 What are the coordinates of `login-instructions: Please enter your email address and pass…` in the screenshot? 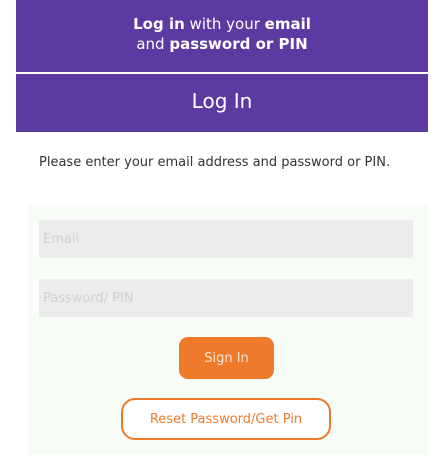 It's located at (215, 162).